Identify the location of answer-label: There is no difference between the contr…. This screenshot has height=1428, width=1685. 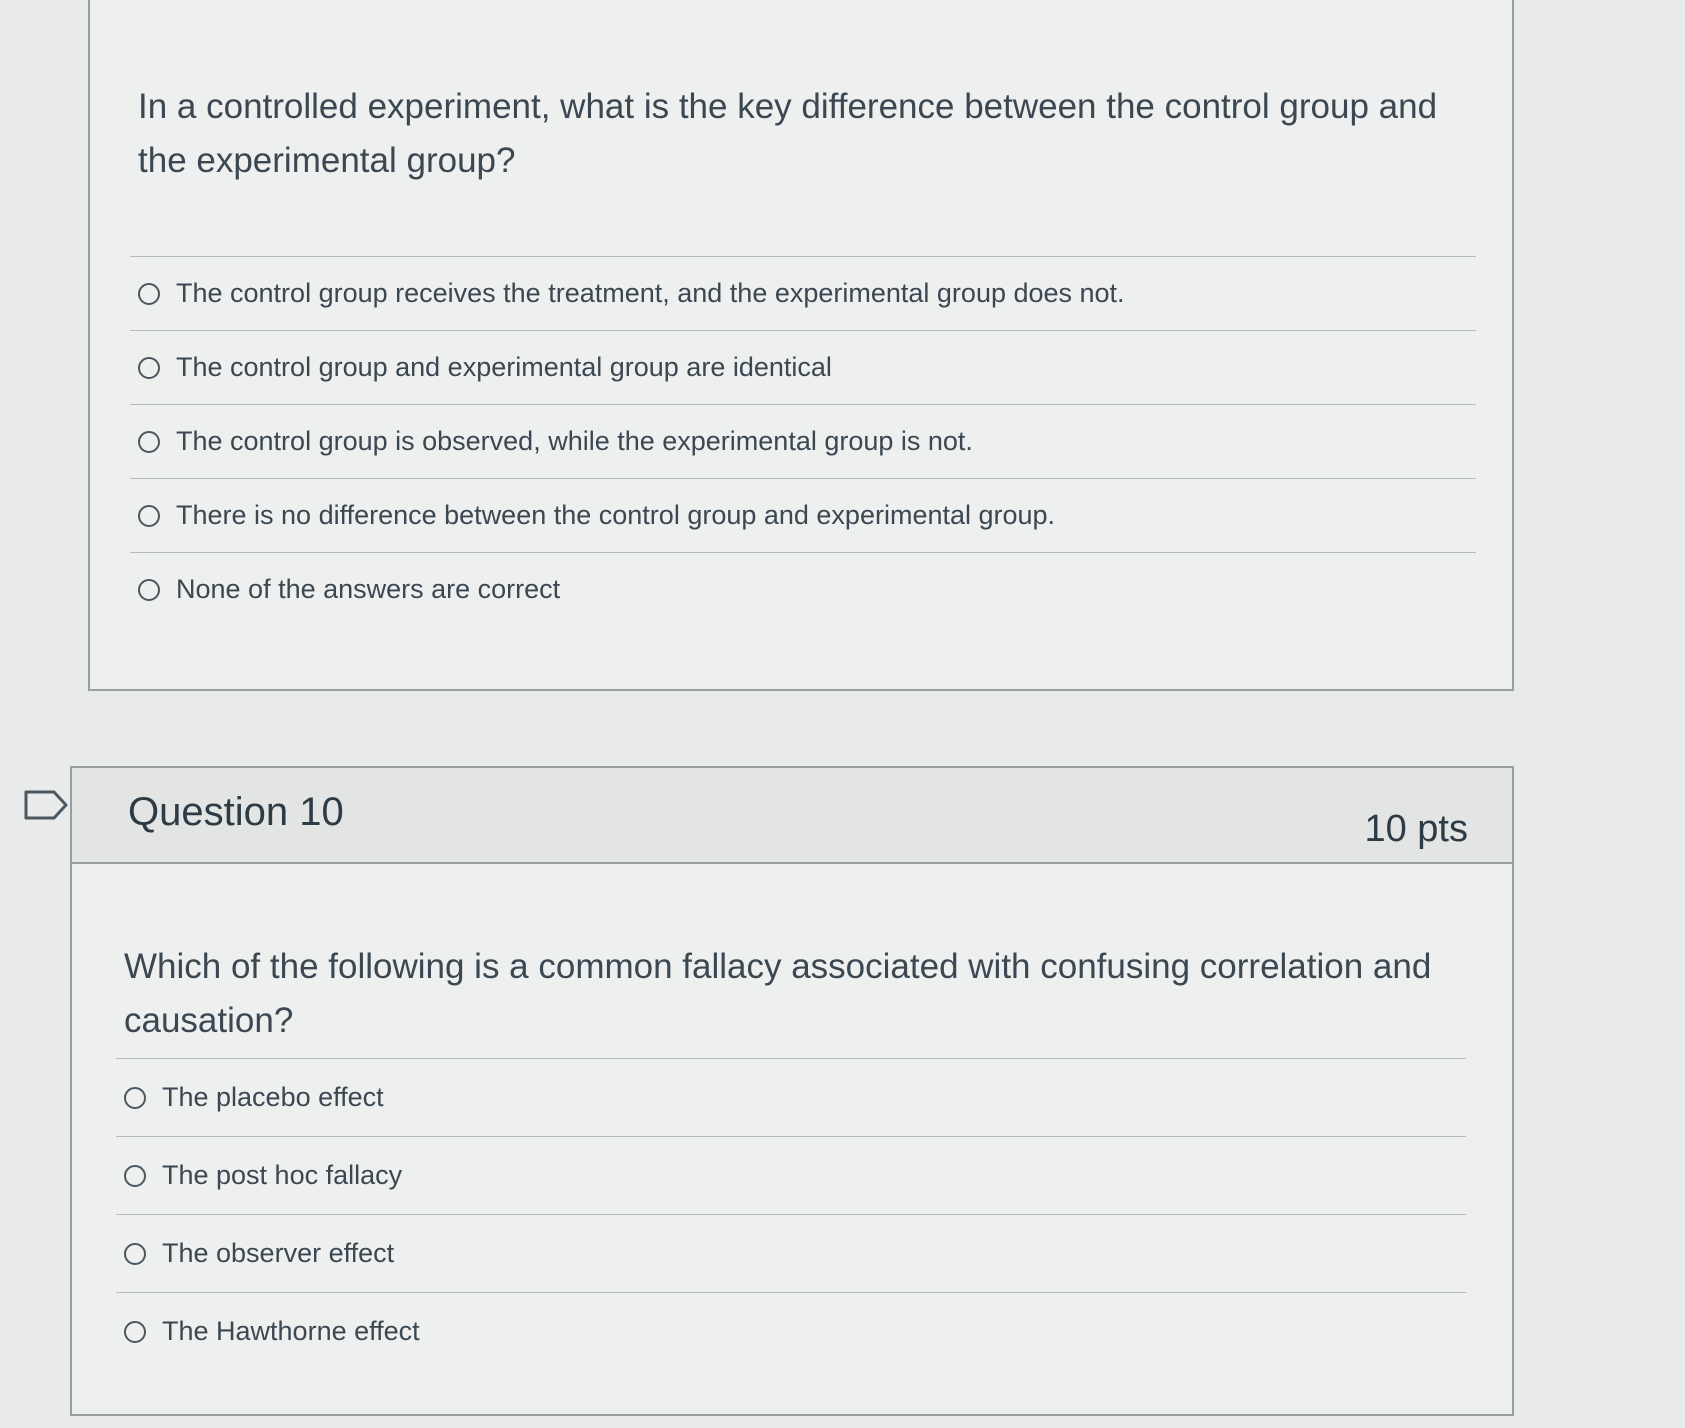
(616, 515).